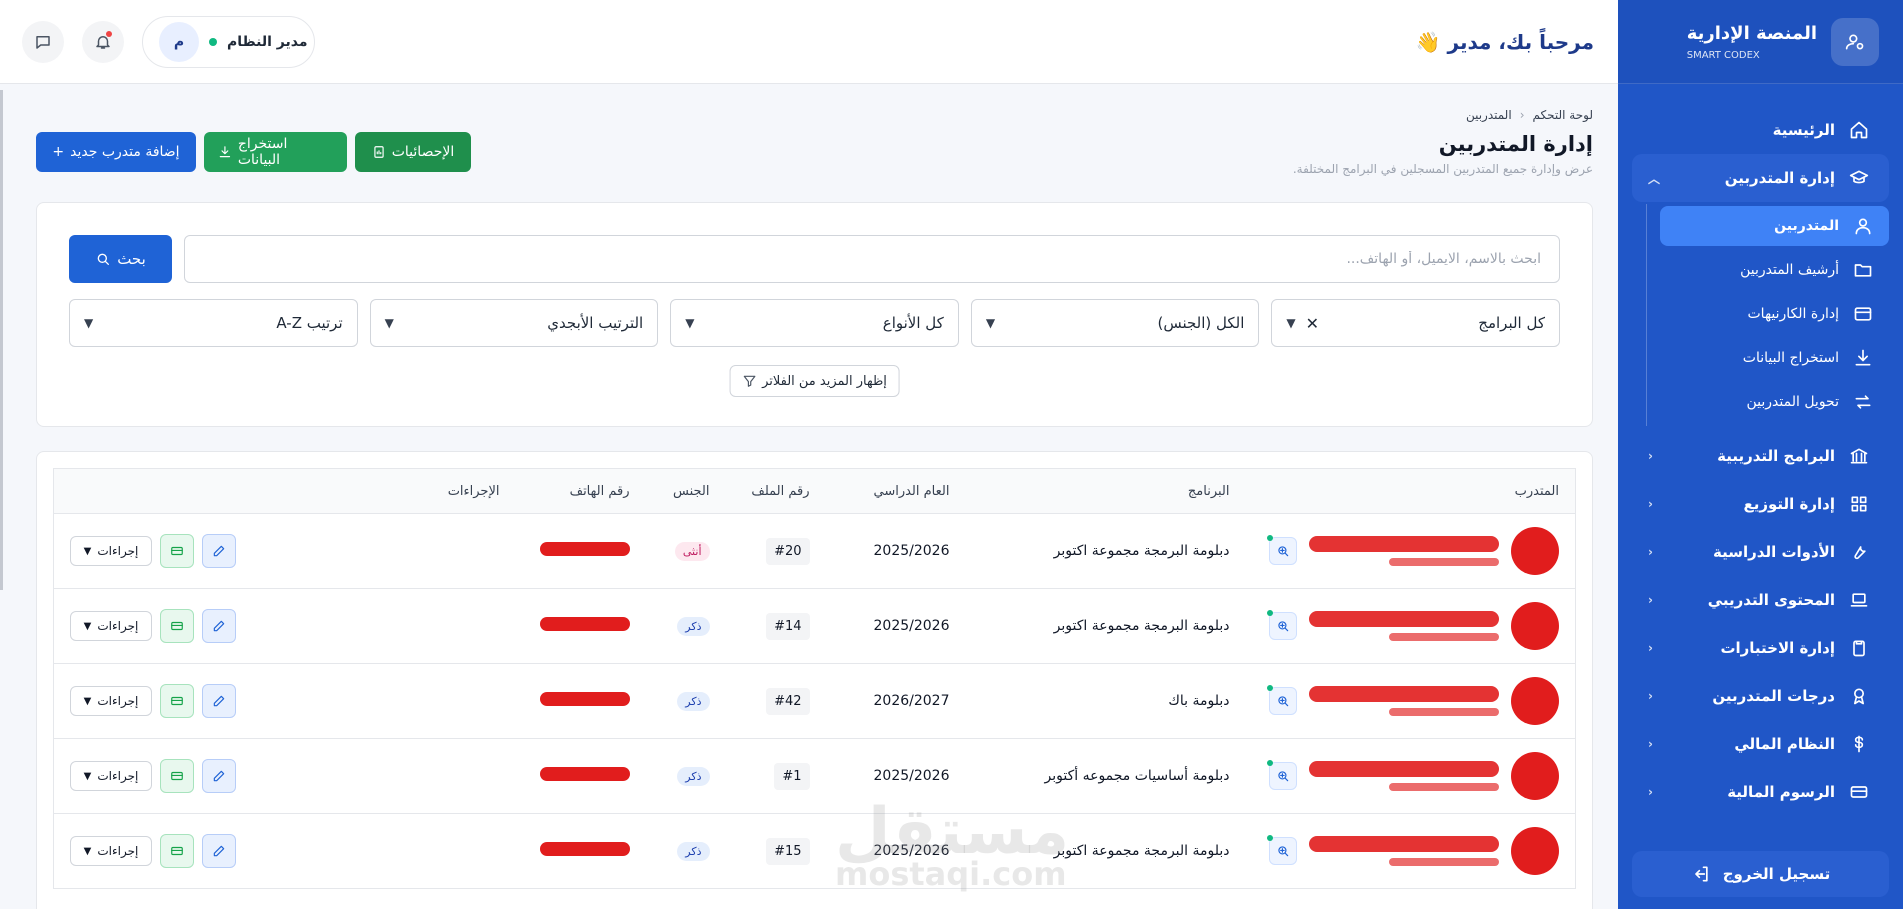 The width and height of the screenshot is (1903, 909). I want to click on program-select-value: كل البرامج, so click(1511, 323).